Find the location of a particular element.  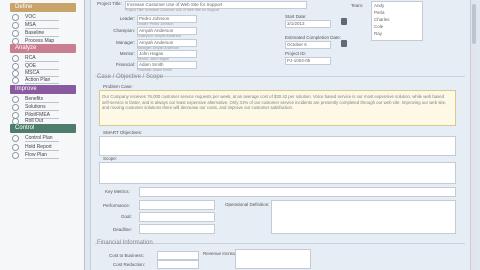

step-flow-plan: Flow Plan is located at coordinates (47, 155).